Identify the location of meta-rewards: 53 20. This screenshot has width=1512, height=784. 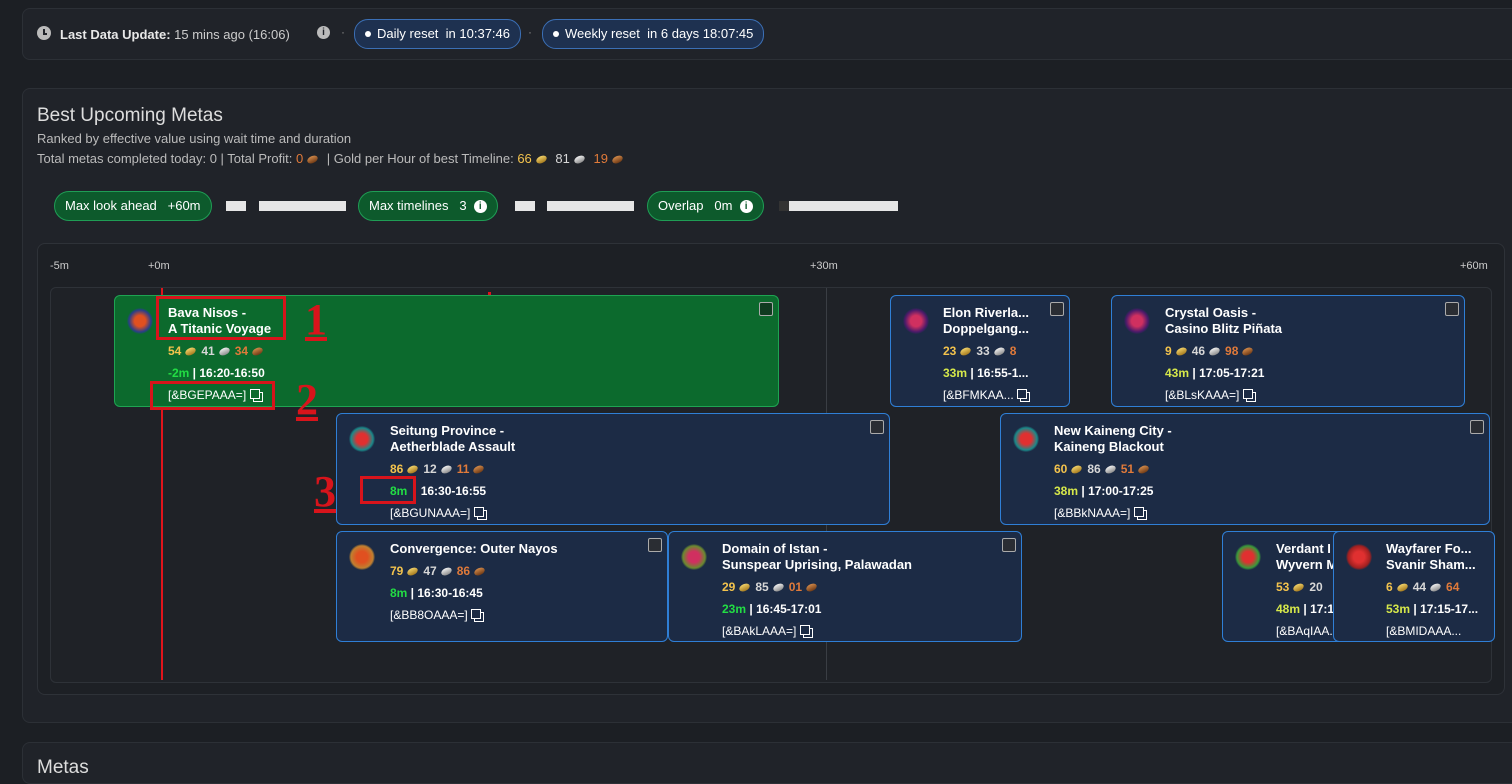
(1299, 587).